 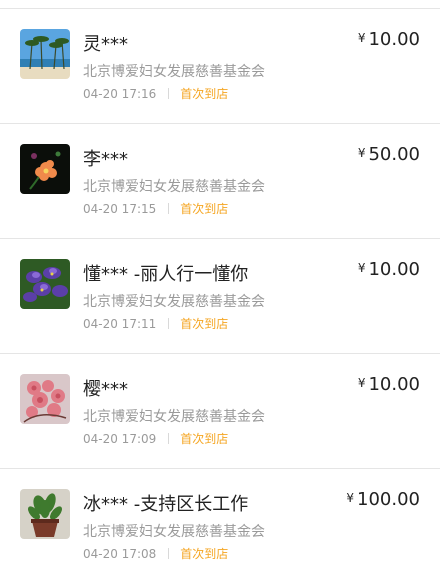 I want to click on donation-meta: 04-20 17:11 首次到店, so click(x=155, y=323).